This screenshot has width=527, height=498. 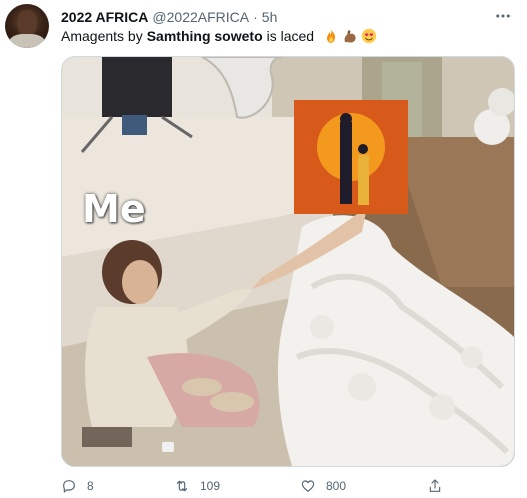 I want to click on user-handle: @2022AFRICA, so click(x=200, y=17).